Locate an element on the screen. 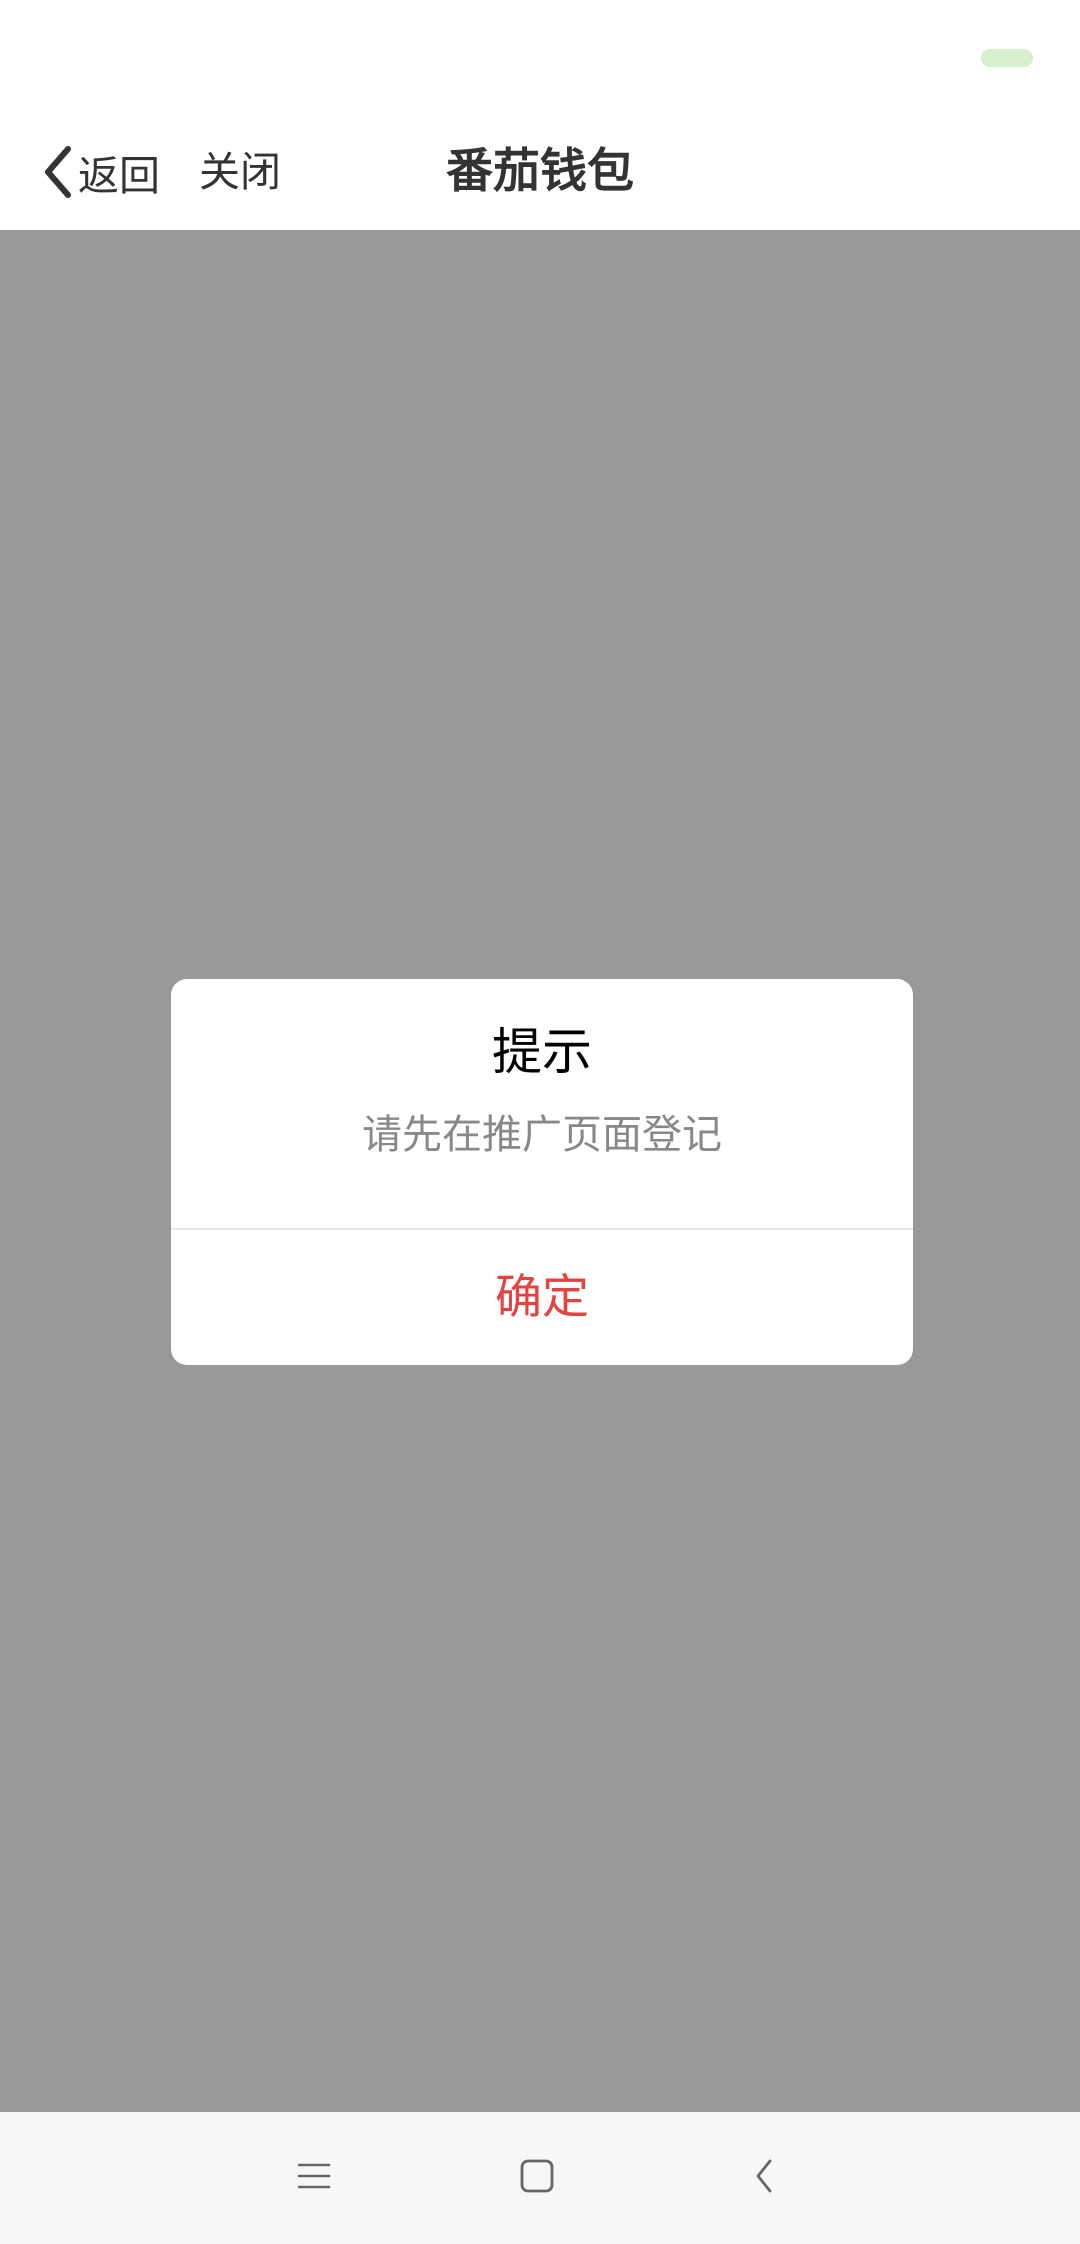 The image size is (1080, 2244). back-icon is located at coordinates (764, 2178).